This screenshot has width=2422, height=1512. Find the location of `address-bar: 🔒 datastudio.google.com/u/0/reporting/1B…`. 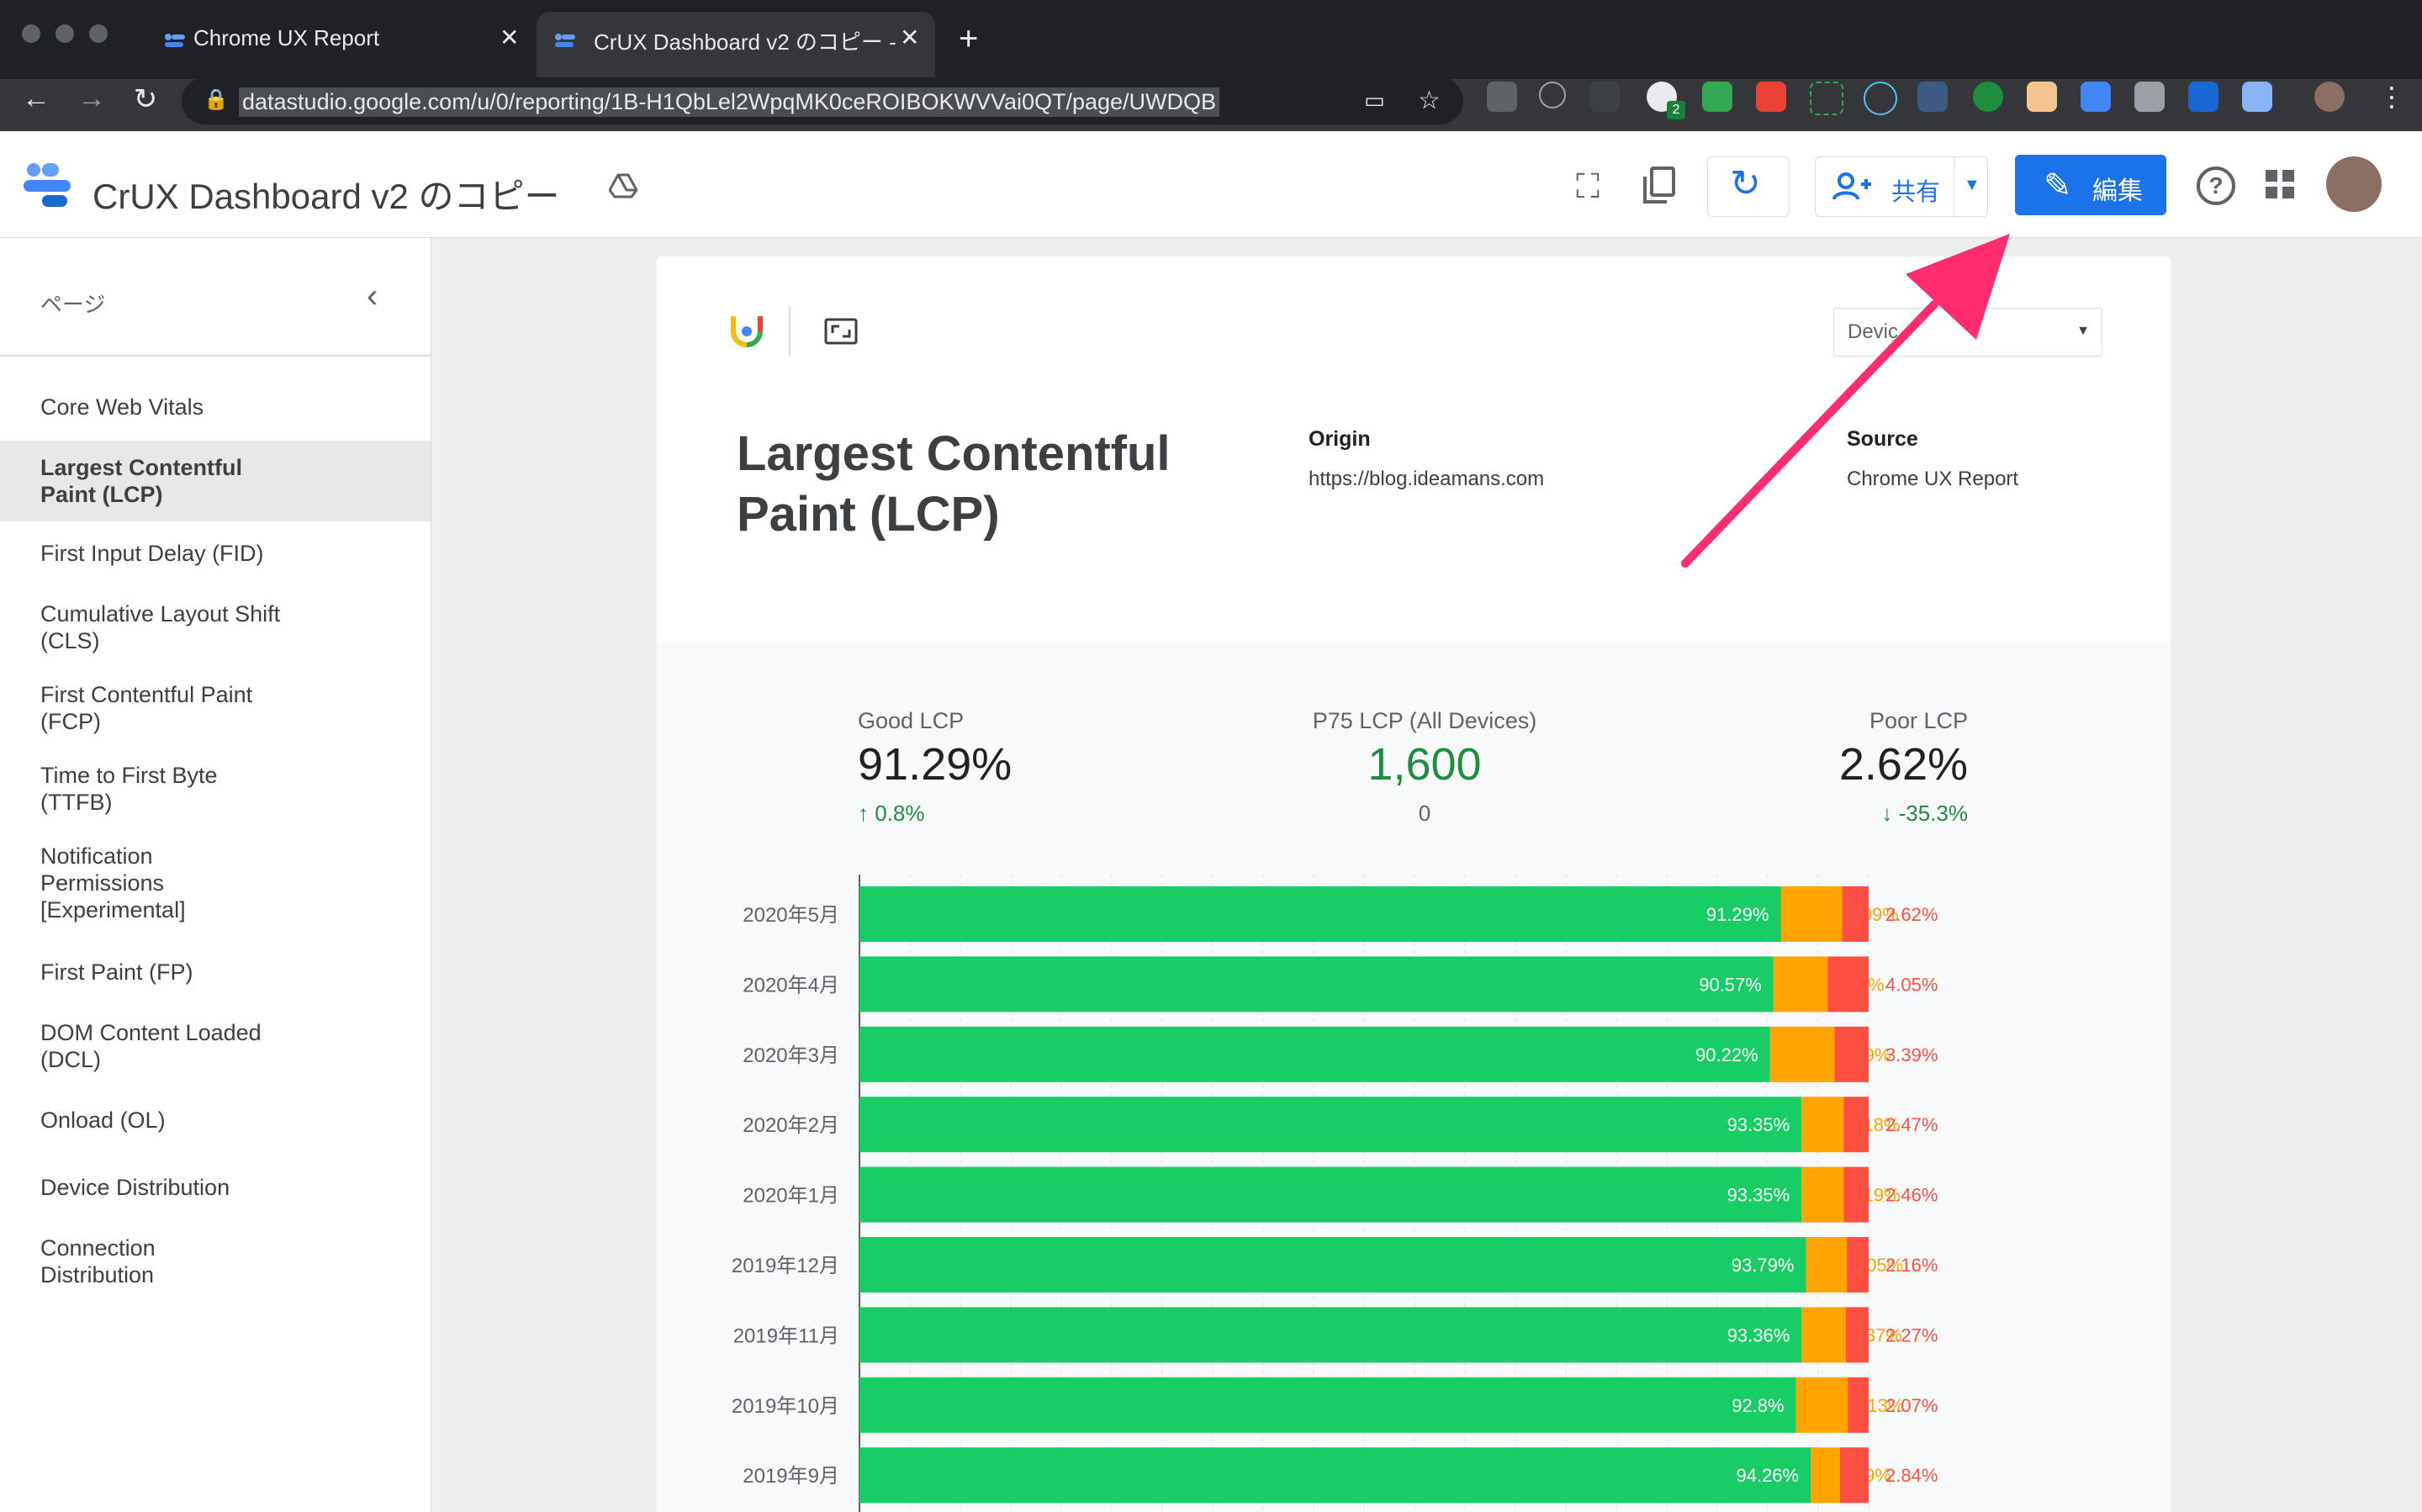

address-bar: 🔒 datastudio.google.com/u/0/reporting/1B… is located at coordinates (822, 100).